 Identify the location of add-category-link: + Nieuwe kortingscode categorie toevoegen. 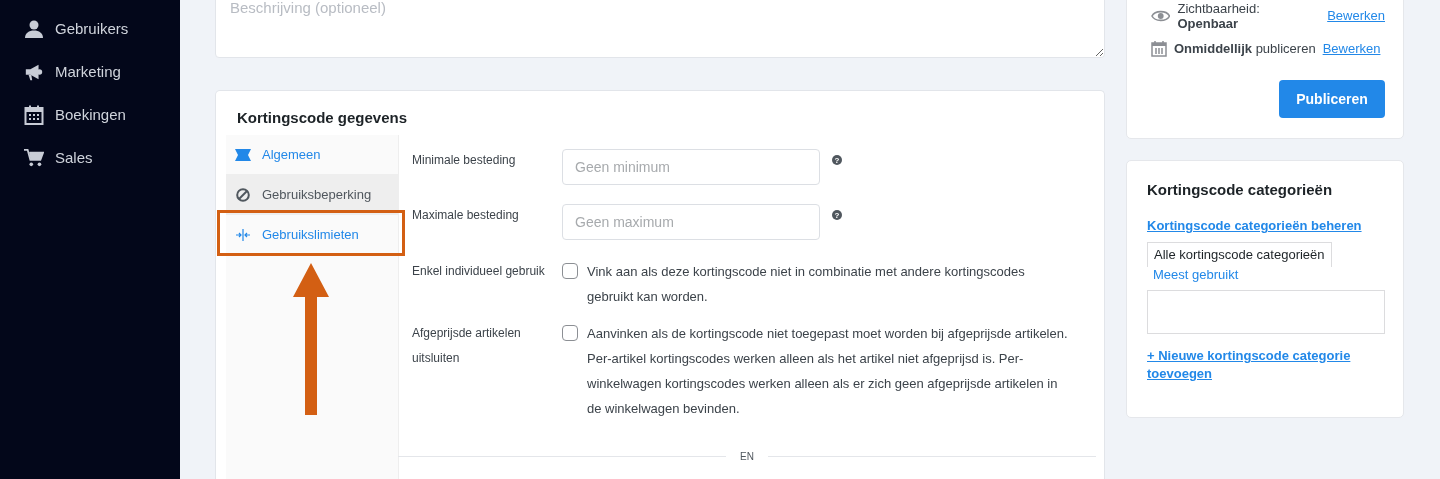
(1265, 365).